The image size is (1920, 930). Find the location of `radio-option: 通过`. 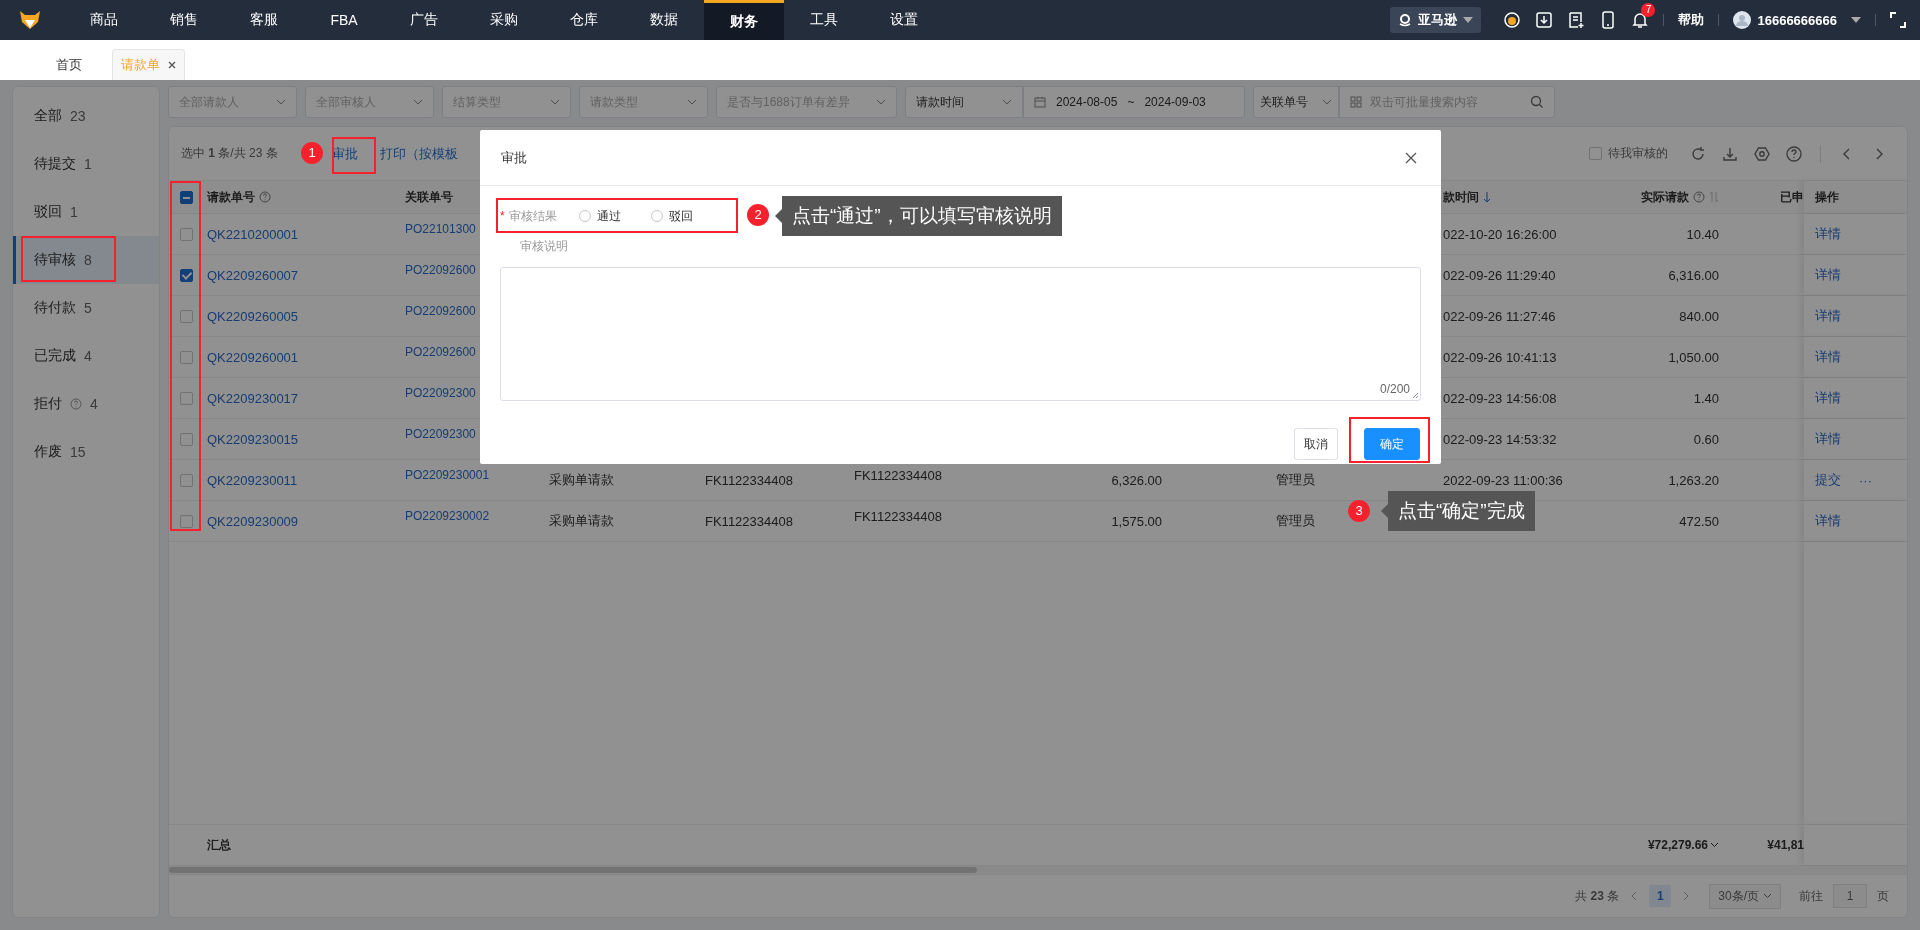

radio-option: 通过 is located at coordinates (599, 216).